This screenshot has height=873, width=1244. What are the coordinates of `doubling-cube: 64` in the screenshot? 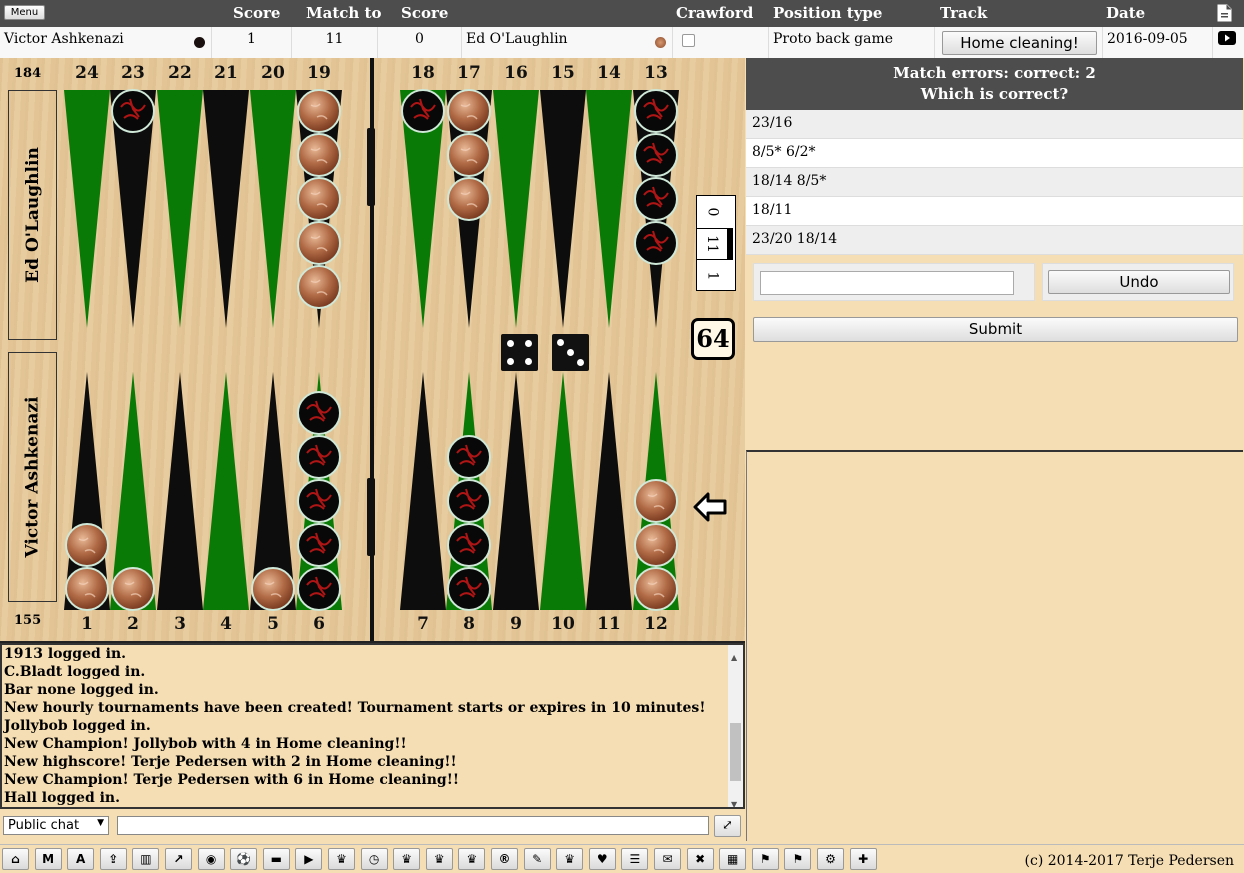 It's located at (713, 339).